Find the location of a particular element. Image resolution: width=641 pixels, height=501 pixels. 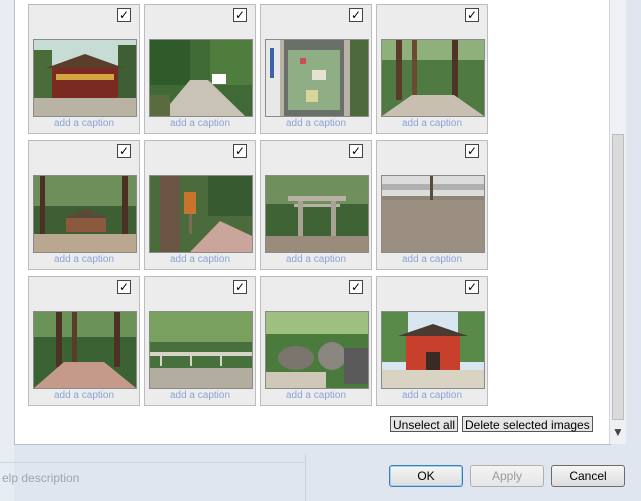

vertical-scrollbar: ▼ is located at coordinates (617, 222).